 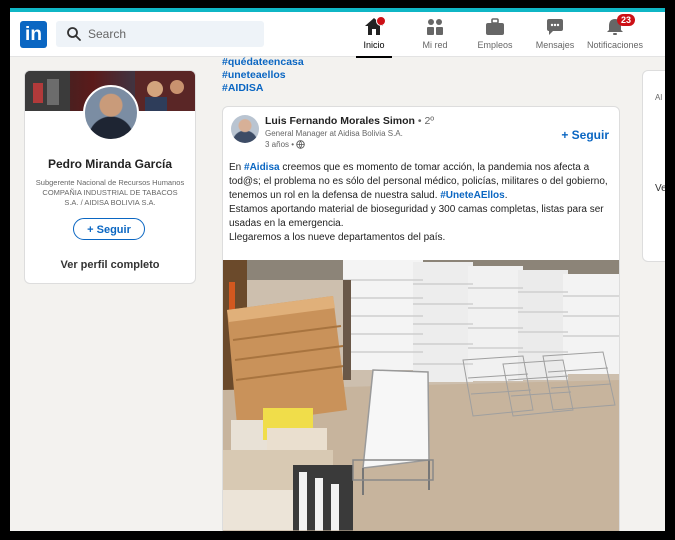 What do you see at coordinates (555, 27) in the screenshot?
I see `messages-icon` at bounding box center [555, 27].